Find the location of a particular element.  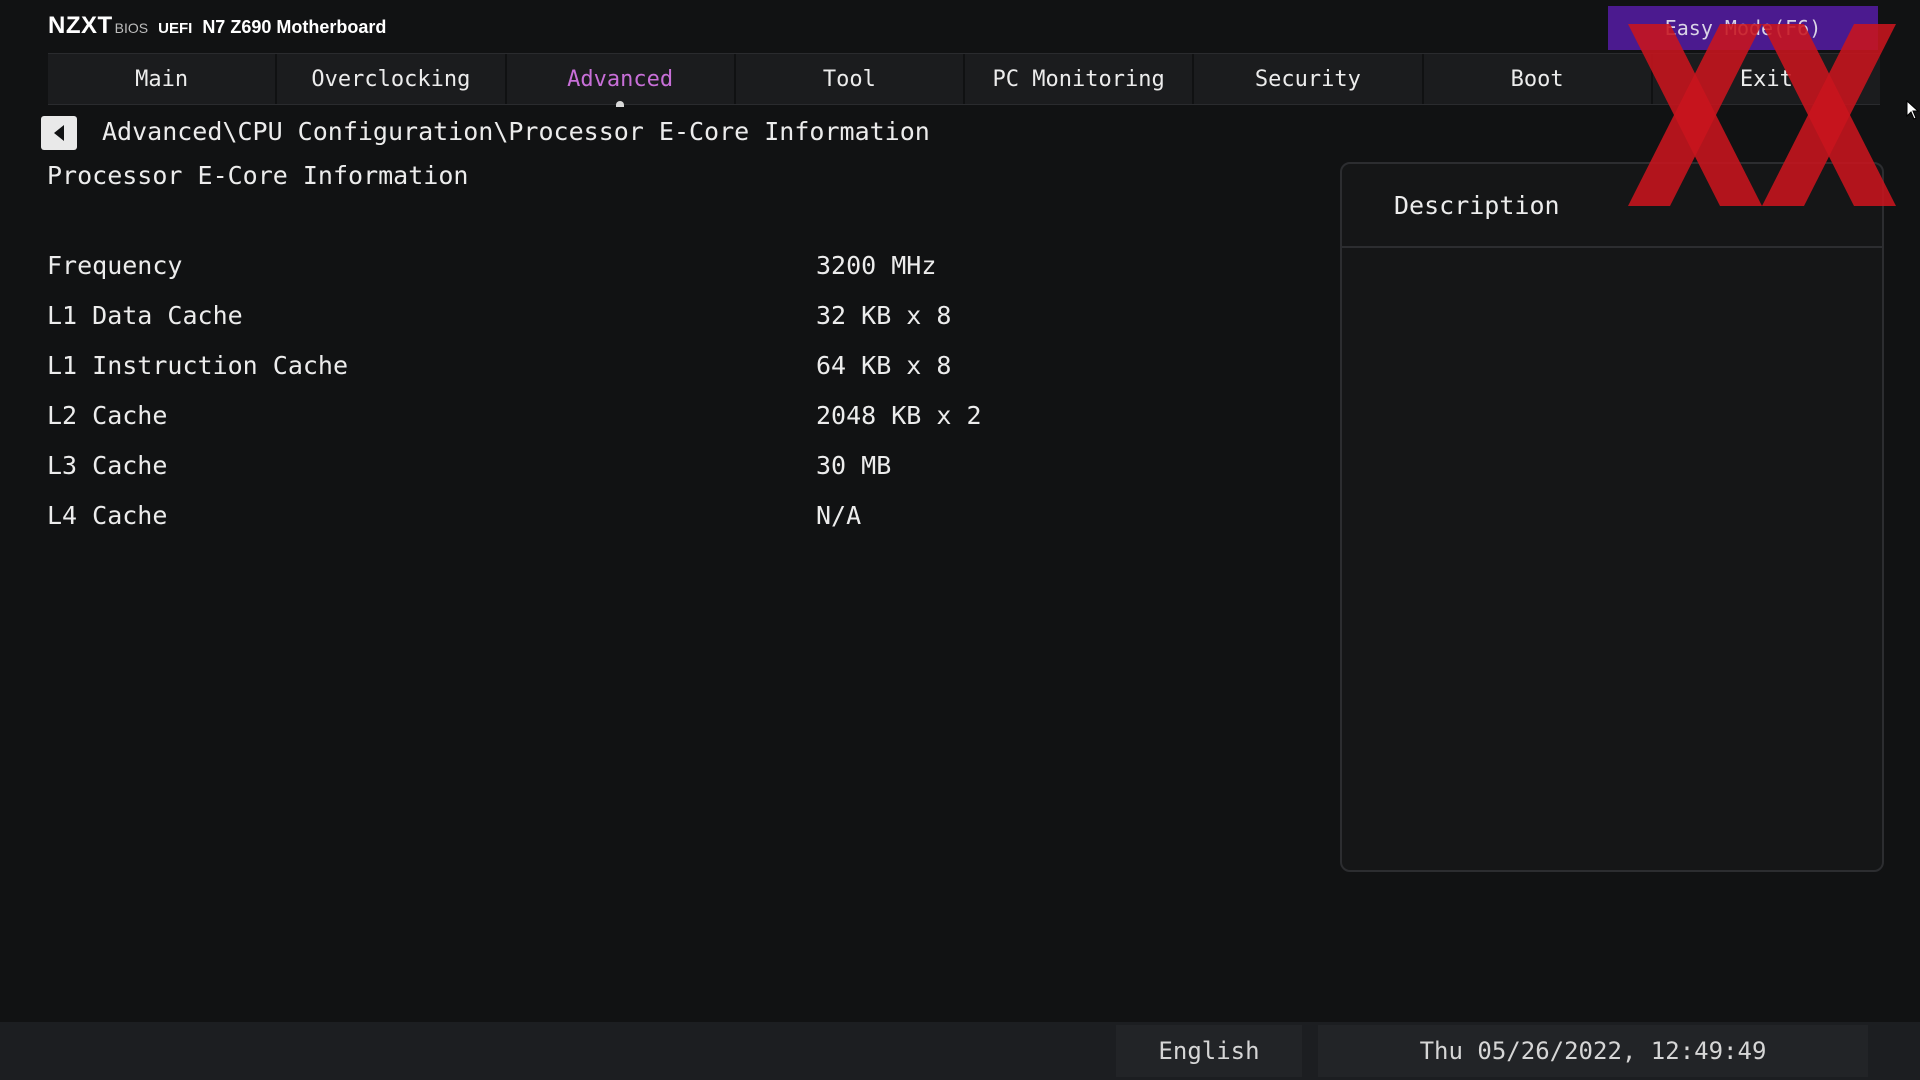

row-value: 3200 MHz is located at coordinates (876, 265).